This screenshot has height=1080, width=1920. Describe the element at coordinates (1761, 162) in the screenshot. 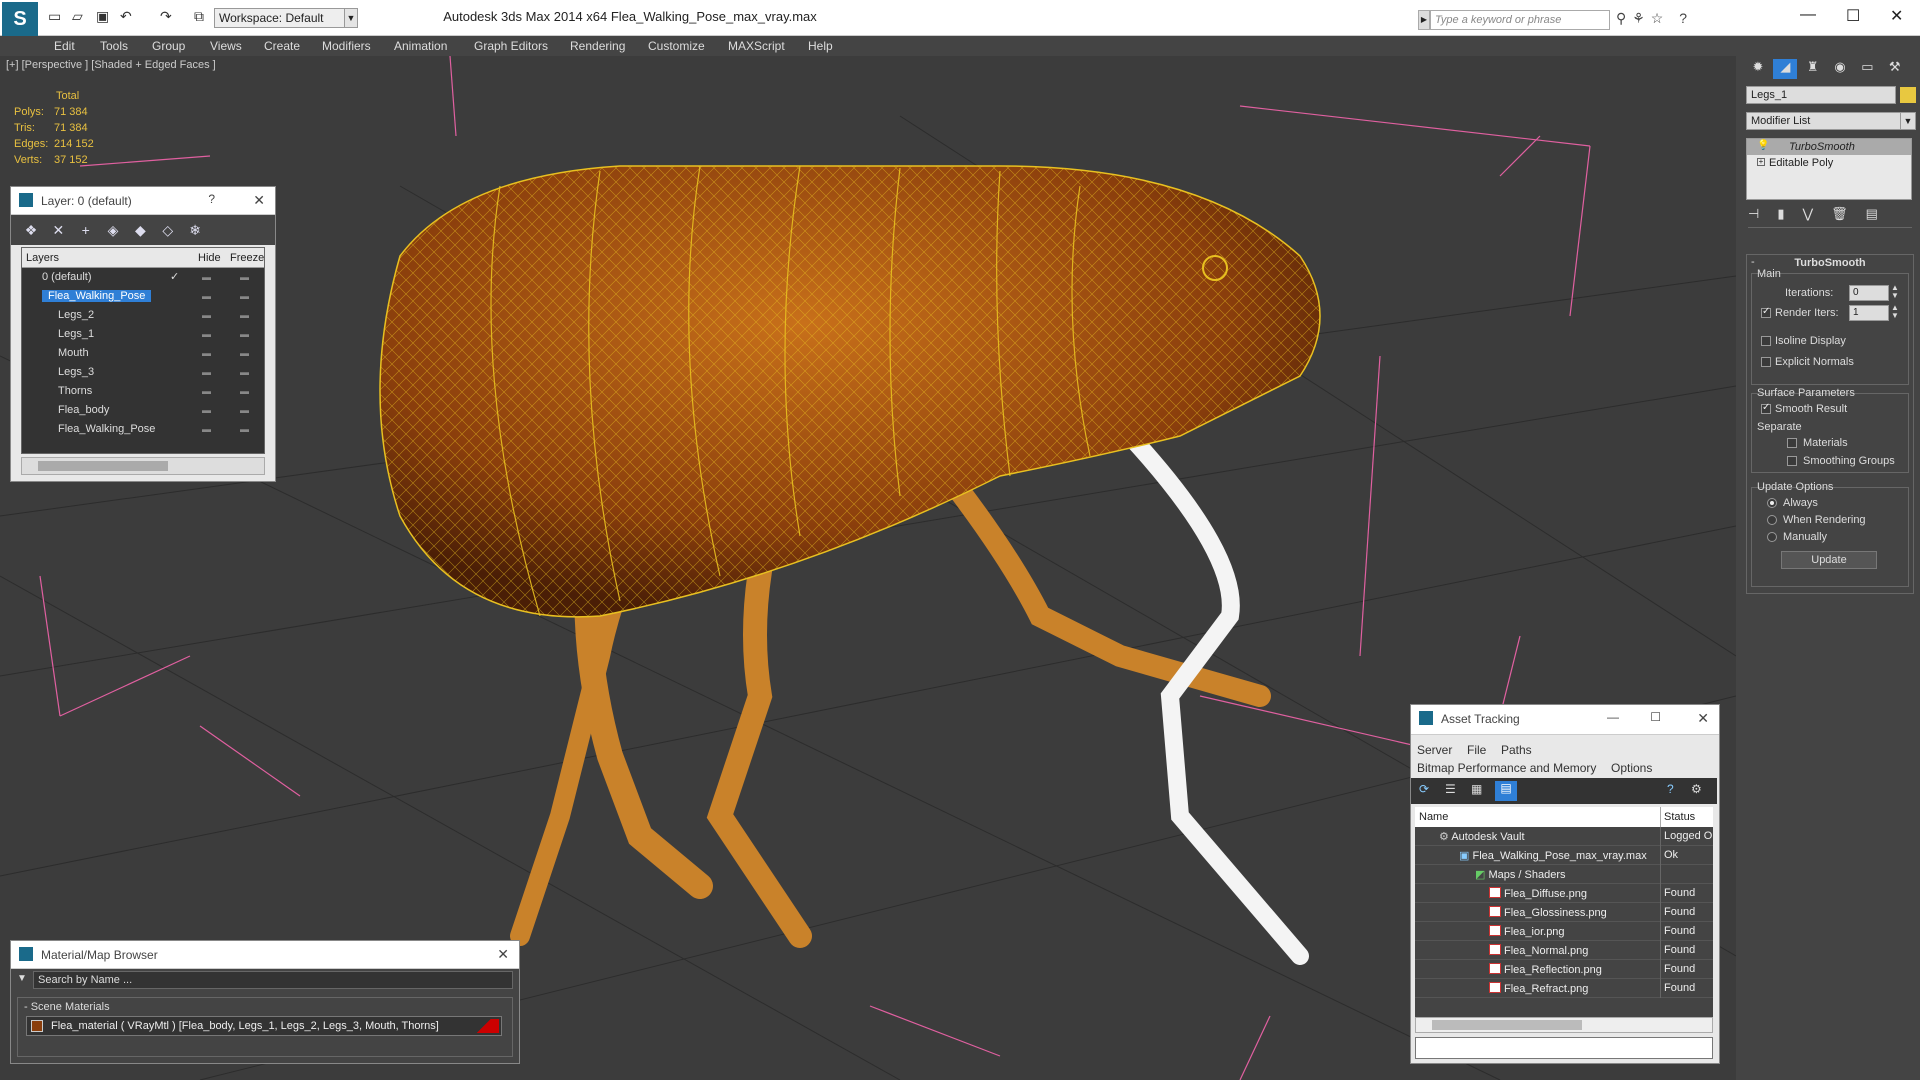

I see `expand-icon: +` at that location.